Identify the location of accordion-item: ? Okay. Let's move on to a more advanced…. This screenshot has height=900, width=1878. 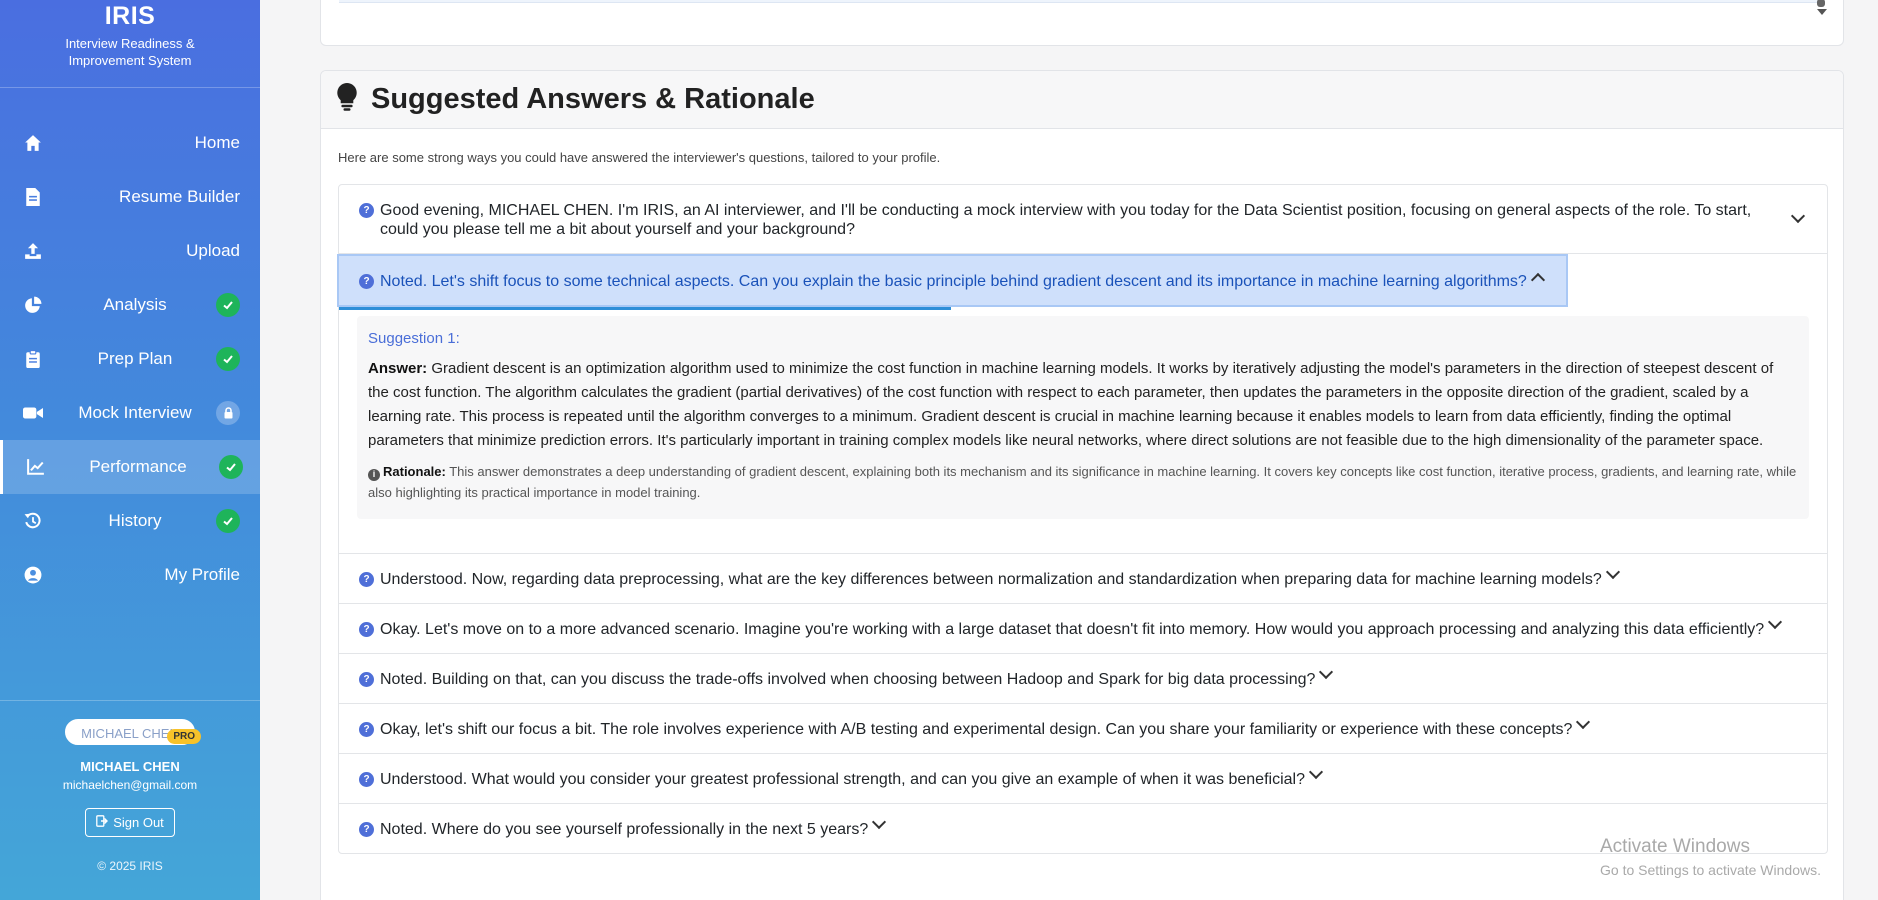
(1083, 629).